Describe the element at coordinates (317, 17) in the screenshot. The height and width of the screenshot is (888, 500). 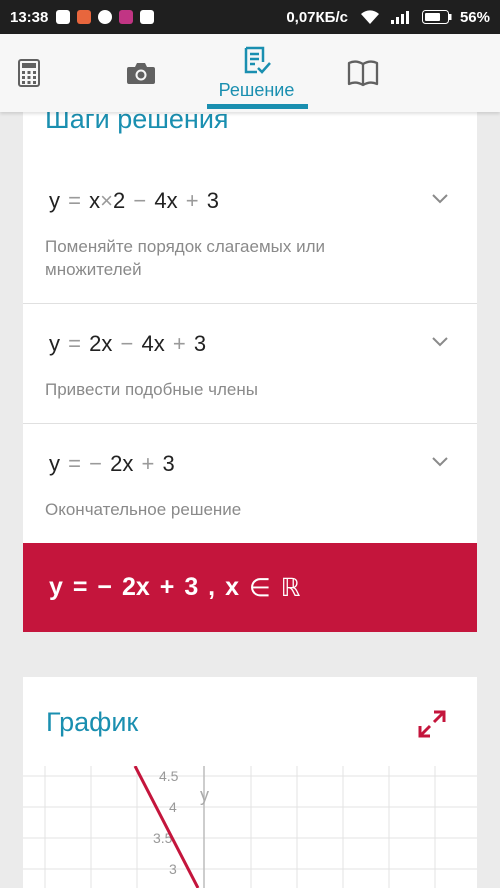
I see `network-speed: 0,07КБ/с` at that location.